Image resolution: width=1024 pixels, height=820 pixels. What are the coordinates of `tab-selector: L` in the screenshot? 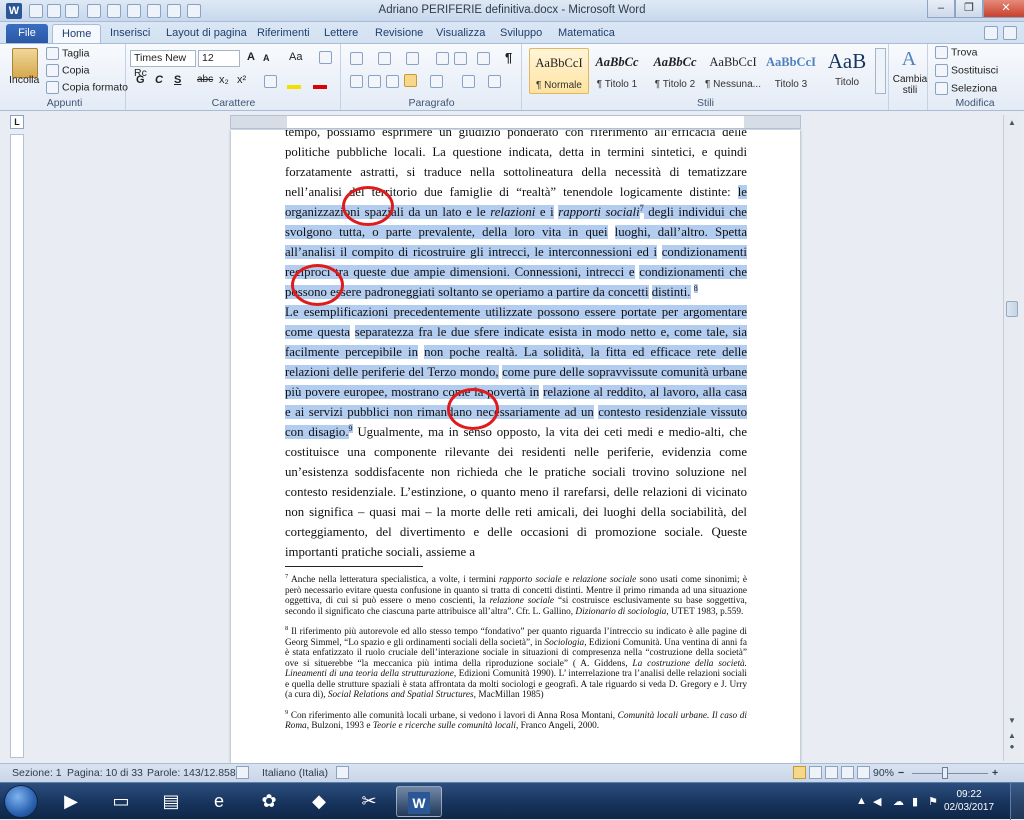 It's located at (17, 122).